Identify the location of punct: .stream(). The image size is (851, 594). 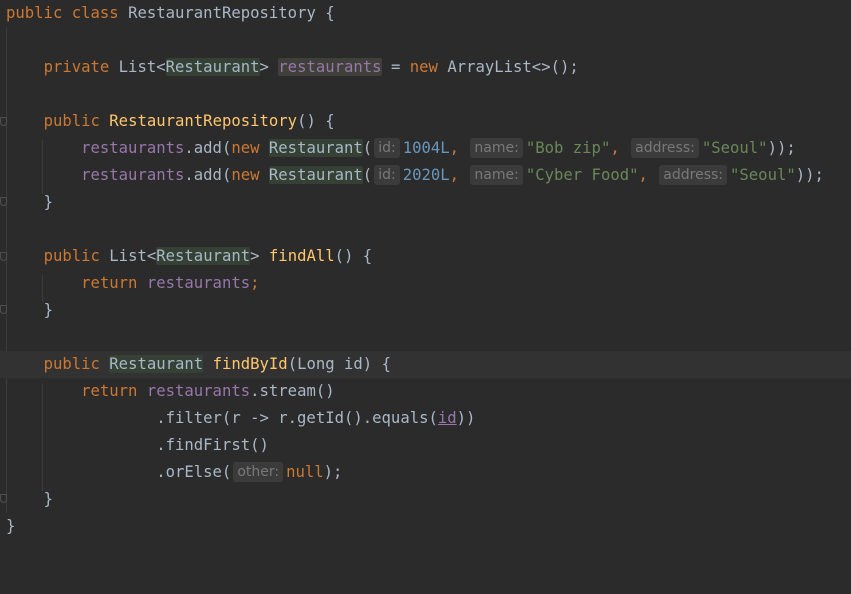
(292, 391).